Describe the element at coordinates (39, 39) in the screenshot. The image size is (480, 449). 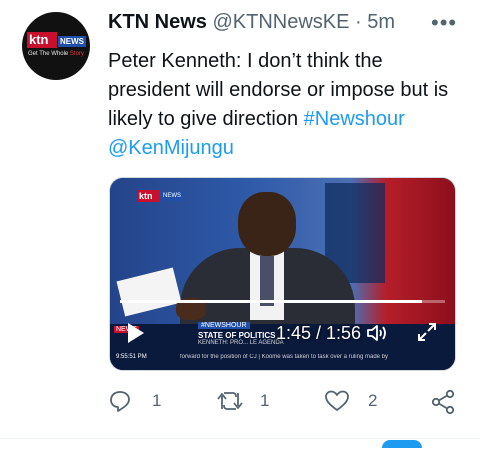
I see `avatar-logo-text: ktn` at that location.